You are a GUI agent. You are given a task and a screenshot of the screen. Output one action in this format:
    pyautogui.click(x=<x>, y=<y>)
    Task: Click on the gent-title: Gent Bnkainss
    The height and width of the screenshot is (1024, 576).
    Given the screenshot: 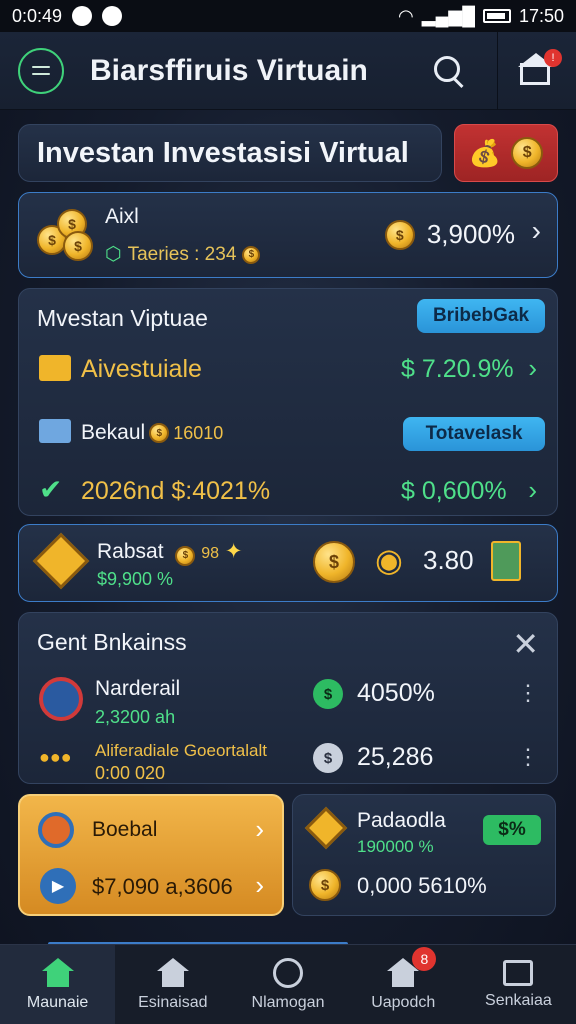 What is the action you would take?
    pyautogui.click(x=112, y=642)
    